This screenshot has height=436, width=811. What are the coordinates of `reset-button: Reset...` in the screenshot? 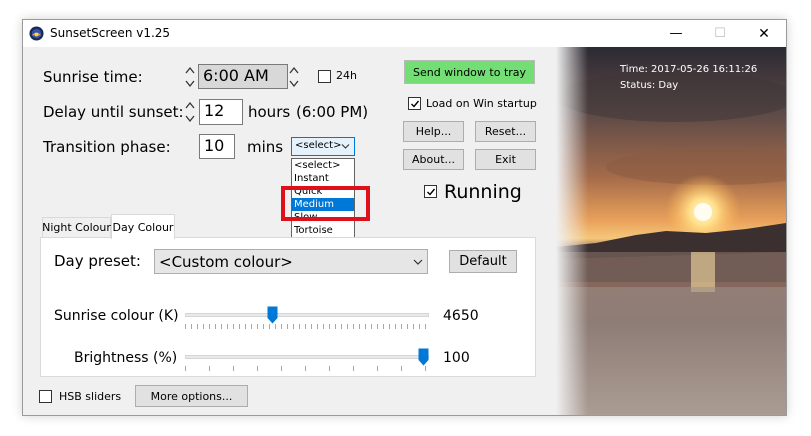 It's located at (505, 131).